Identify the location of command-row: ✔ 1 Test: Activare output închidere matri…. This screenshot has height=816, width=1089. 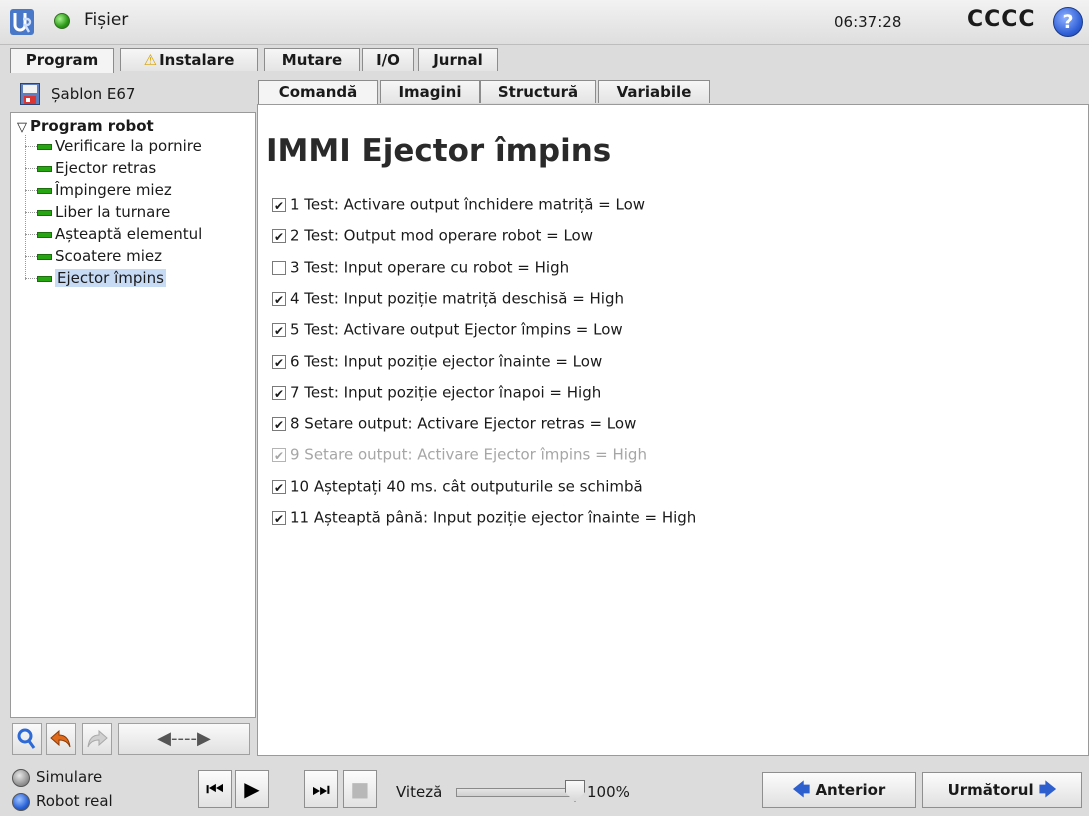
(458, 206).